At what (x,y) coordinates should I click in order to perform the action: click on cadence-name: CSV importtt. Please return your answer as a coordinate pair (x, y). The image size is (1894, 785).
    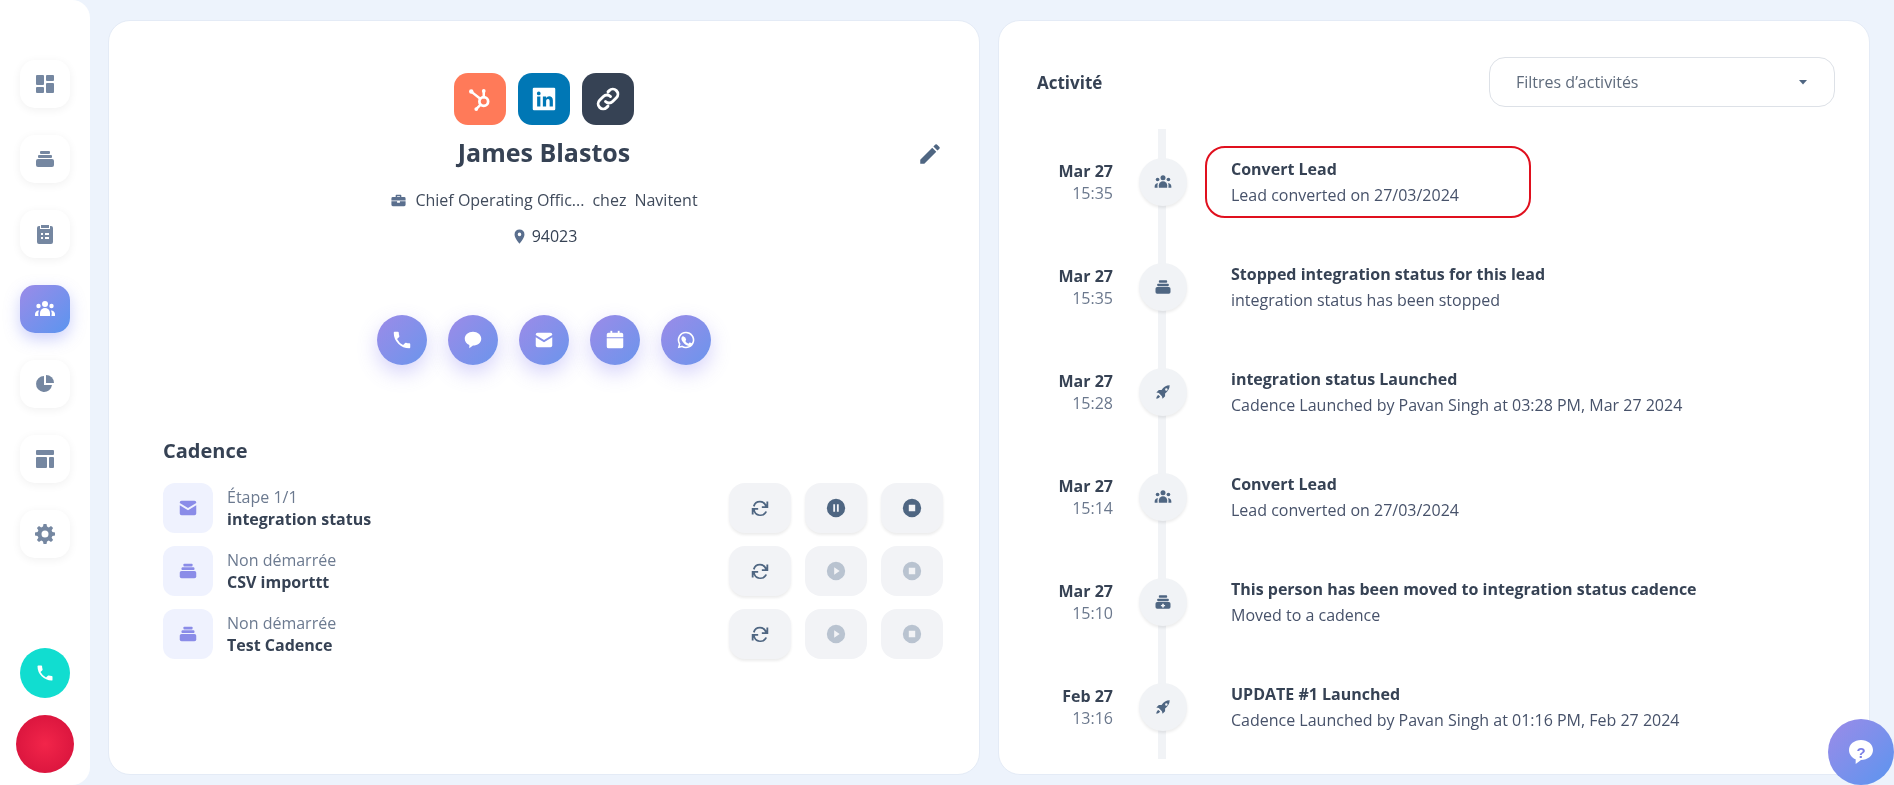
    Looking at the image, I should click on (279, 581).